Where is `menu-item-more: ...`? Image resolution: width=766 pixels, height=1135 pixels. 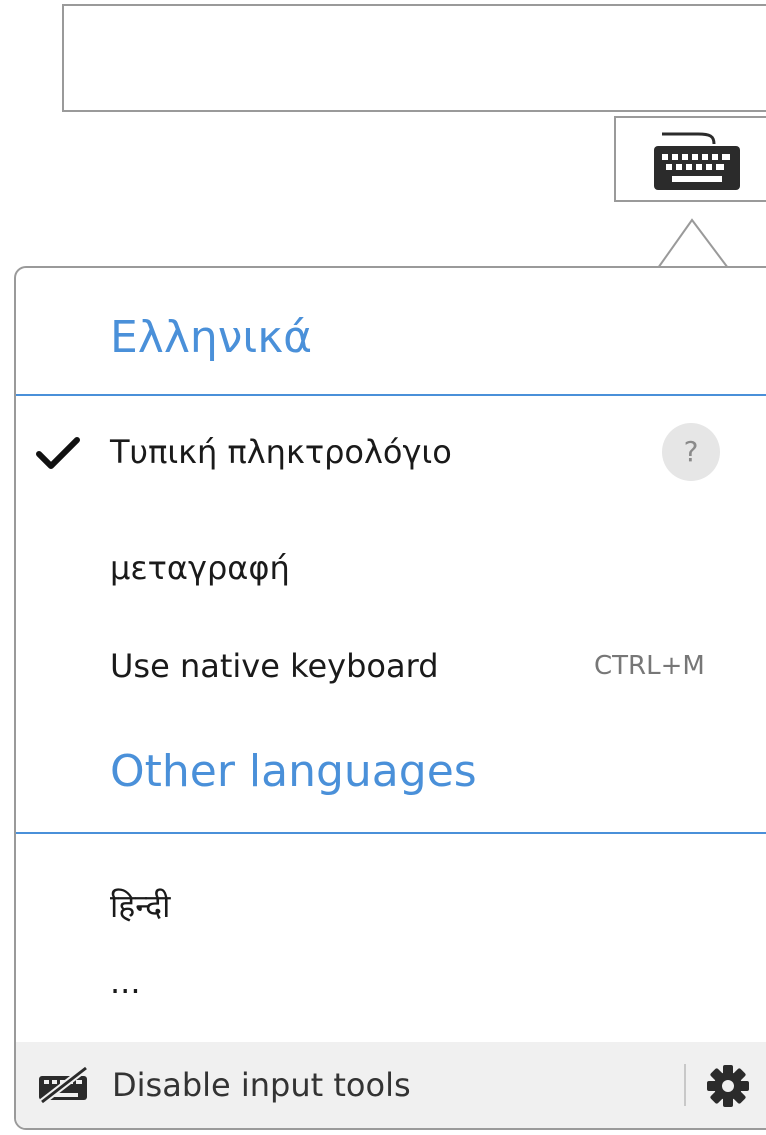 menu-item-more: ... is located at coordinates (391, 982).